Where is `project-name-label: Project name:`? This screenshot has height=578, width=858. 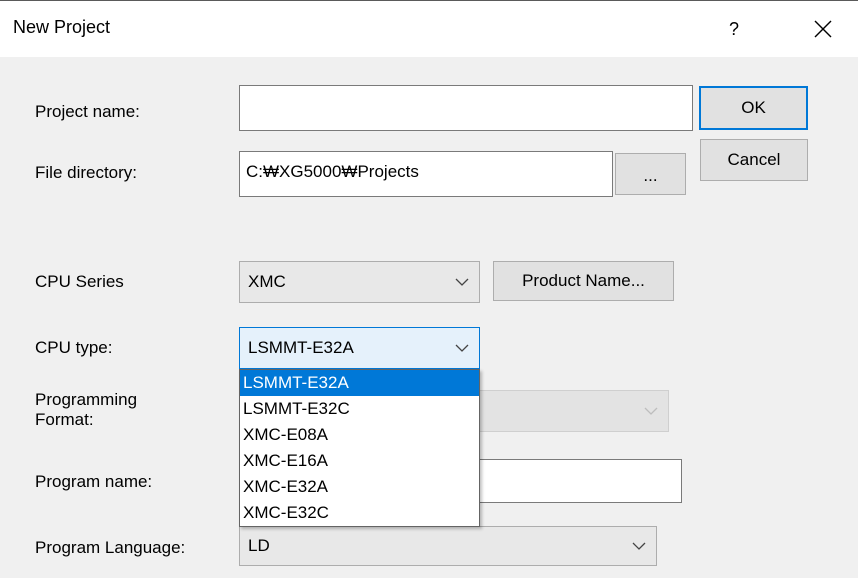
project-name-label: Project name: is located at coordinates (87, 111).